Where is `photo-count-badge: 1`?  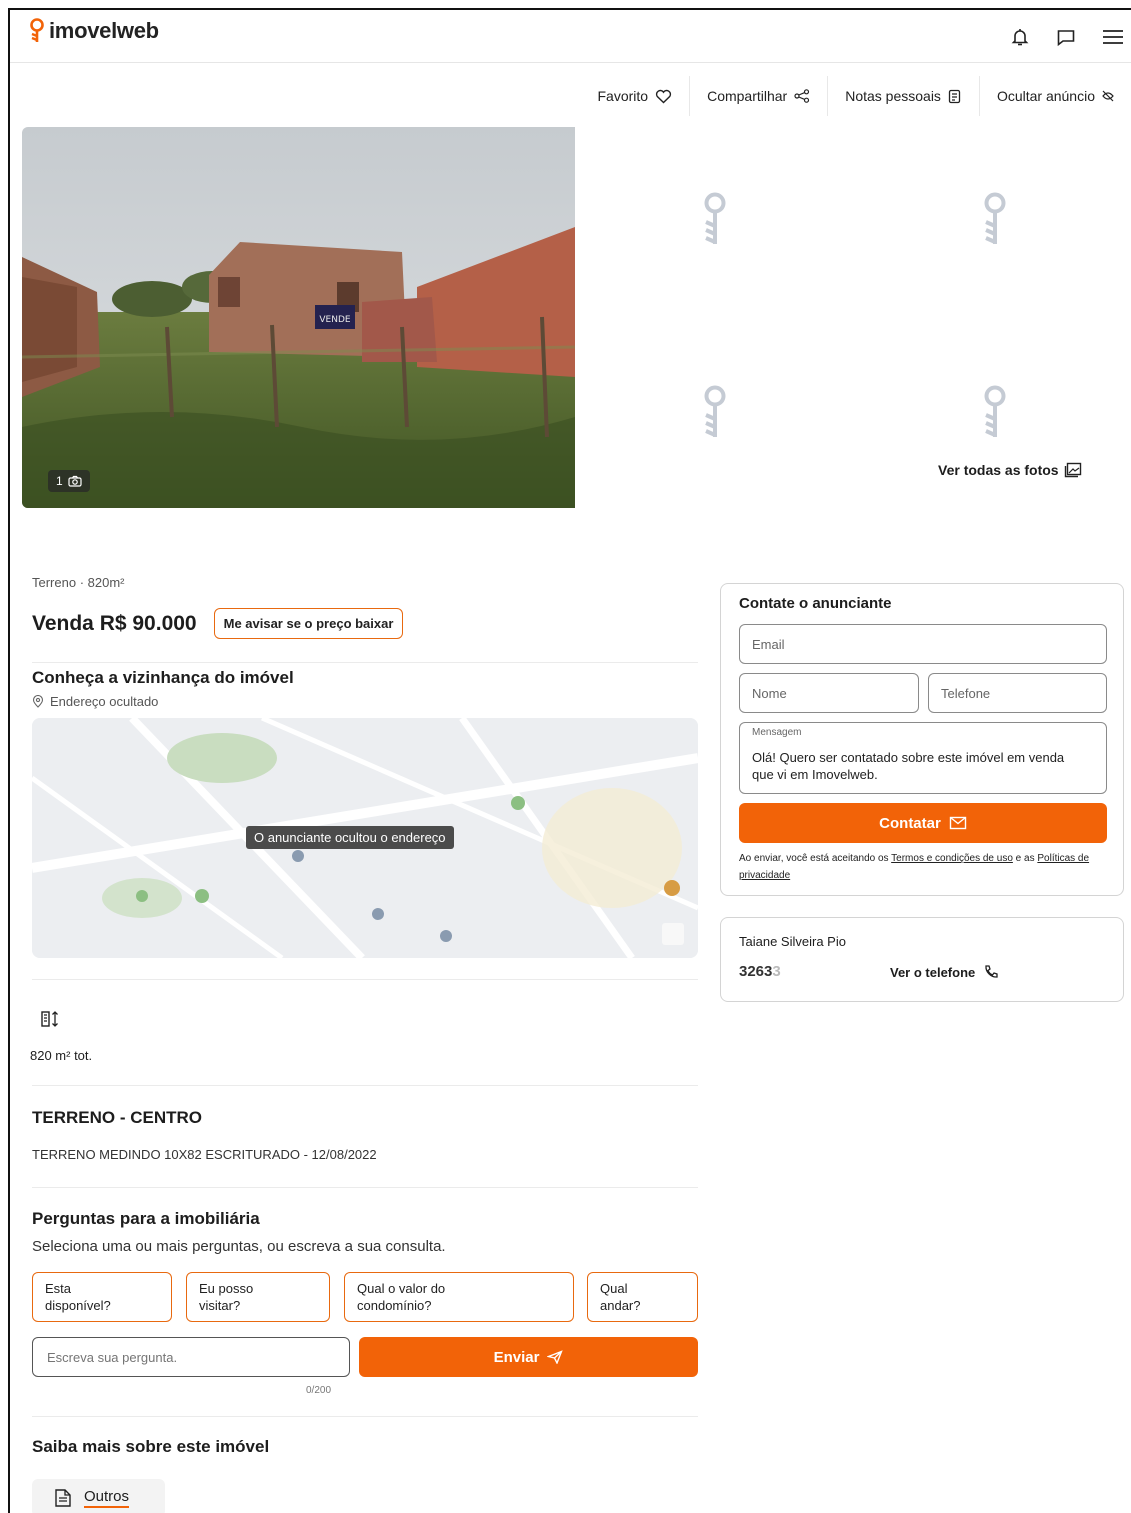 photo-count-badge: 1 is located at coordinates (69, 481).